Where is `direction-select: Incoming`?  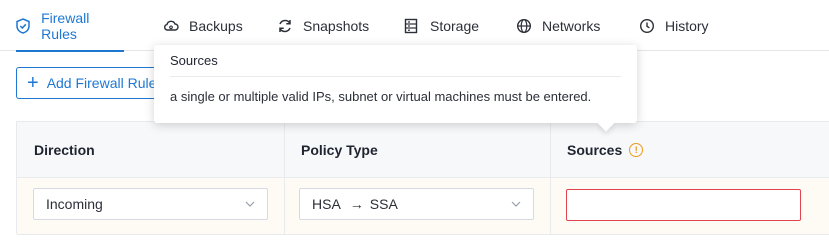
direction-select: Incoming is located at coordinates (150, 204).